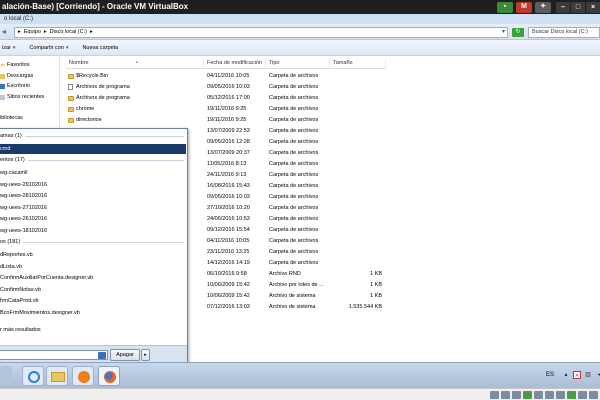 This screenshot has width=600, height=400. I want to click on shared-folders-icon, so click(549, 395).